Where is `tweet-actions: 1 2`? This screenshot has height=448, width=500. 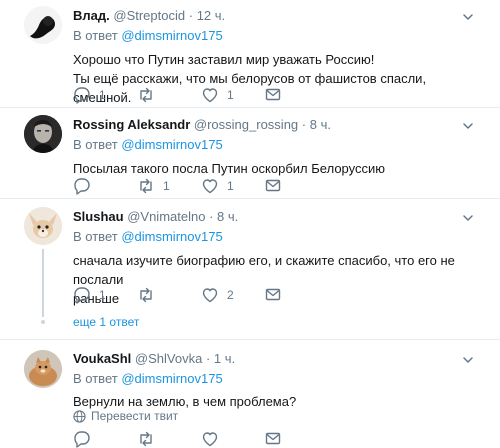
tweet-actions: 1 2 is located at coordinates (203, 295).